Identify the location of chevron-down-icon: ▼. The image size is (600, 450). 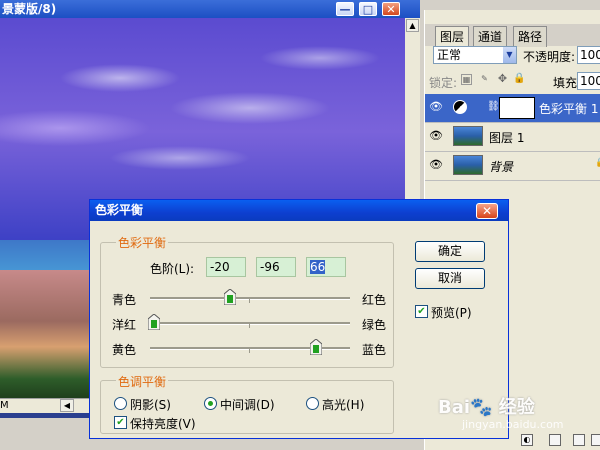
(509, 55).